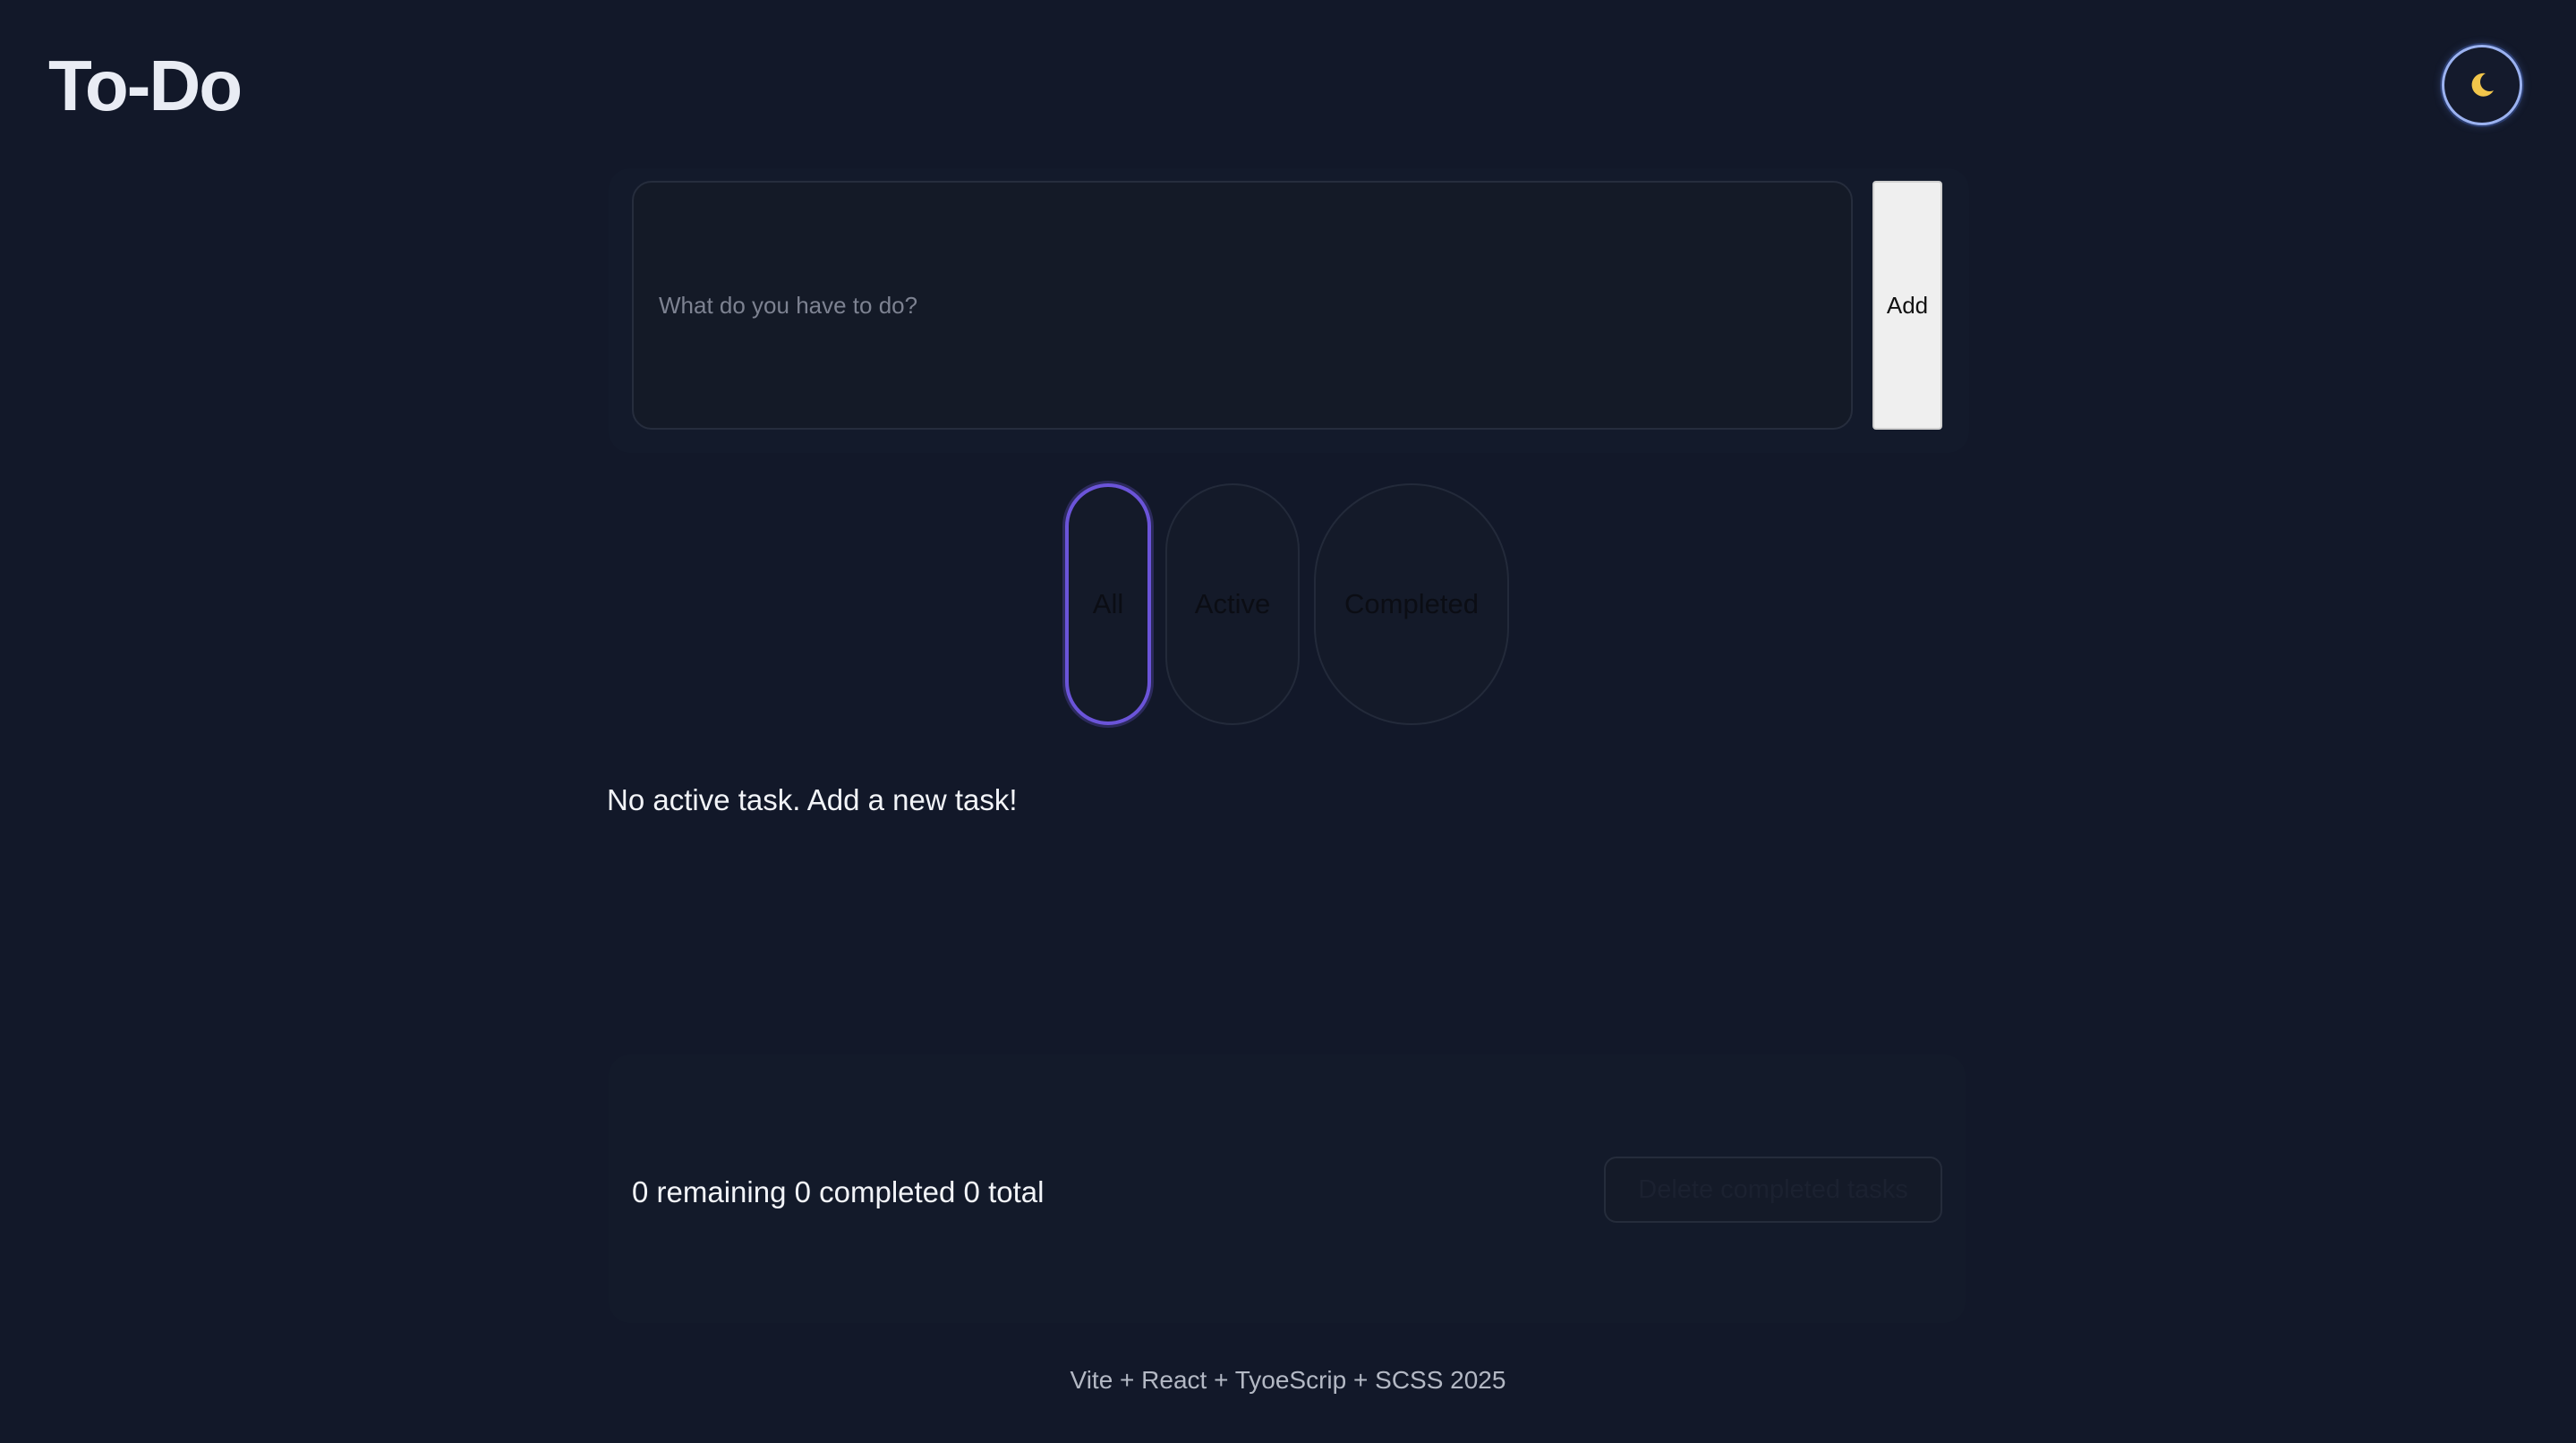  I want to click on theme-toggle-button, so click(2482, 85).